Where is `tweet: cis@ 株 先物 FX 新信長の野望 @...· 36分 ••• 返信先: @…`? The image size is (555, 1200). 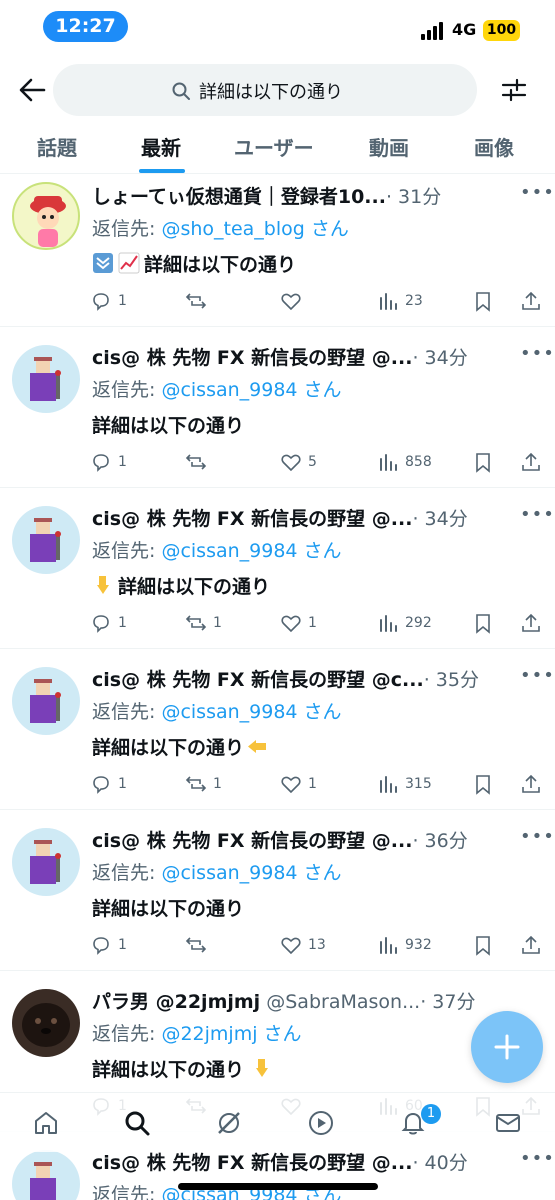 tweet: cis@ 株 先物 FX 新信長の野望 @...· 36分 ••• 返信先: @… is located at coordinates (277, 890).